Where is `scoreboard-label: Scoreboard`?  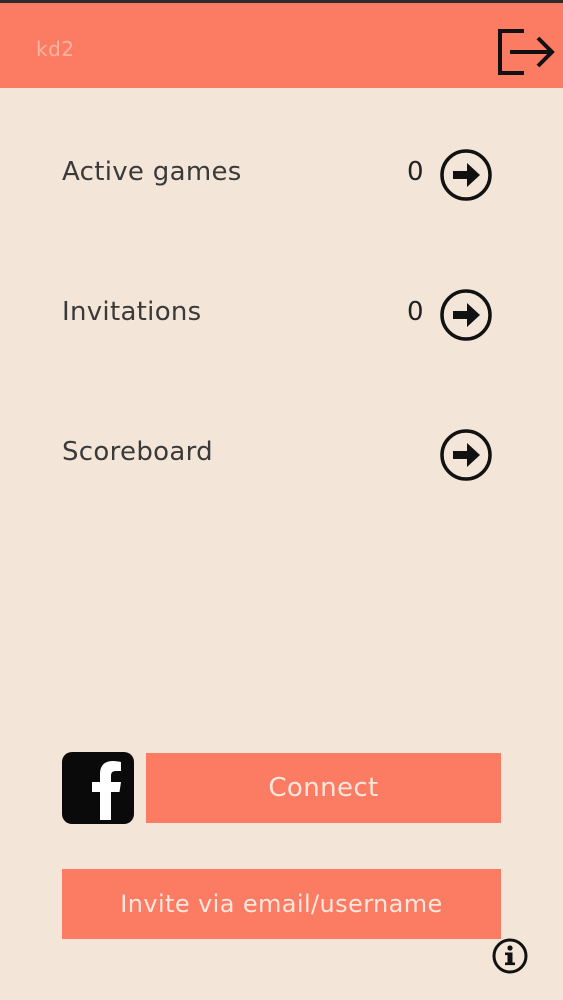
scoreboard-label: Scoreboard is located at coordinates (137, 452).